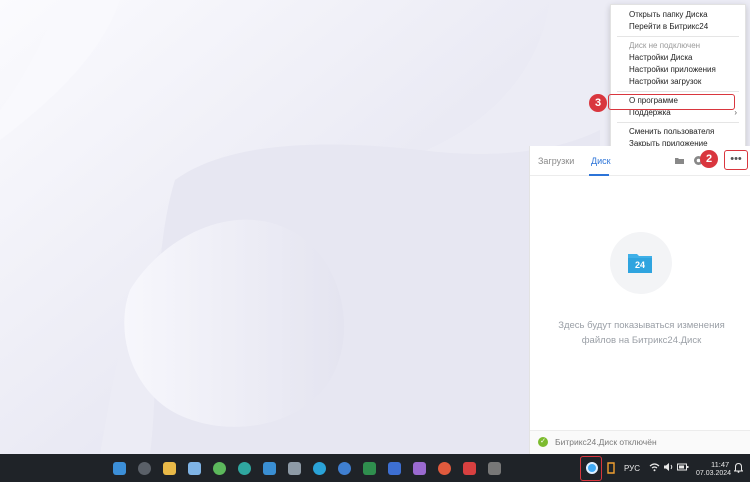  I want to click on menu-item-disk-settings: Настройки Диска, so click(678, 58).